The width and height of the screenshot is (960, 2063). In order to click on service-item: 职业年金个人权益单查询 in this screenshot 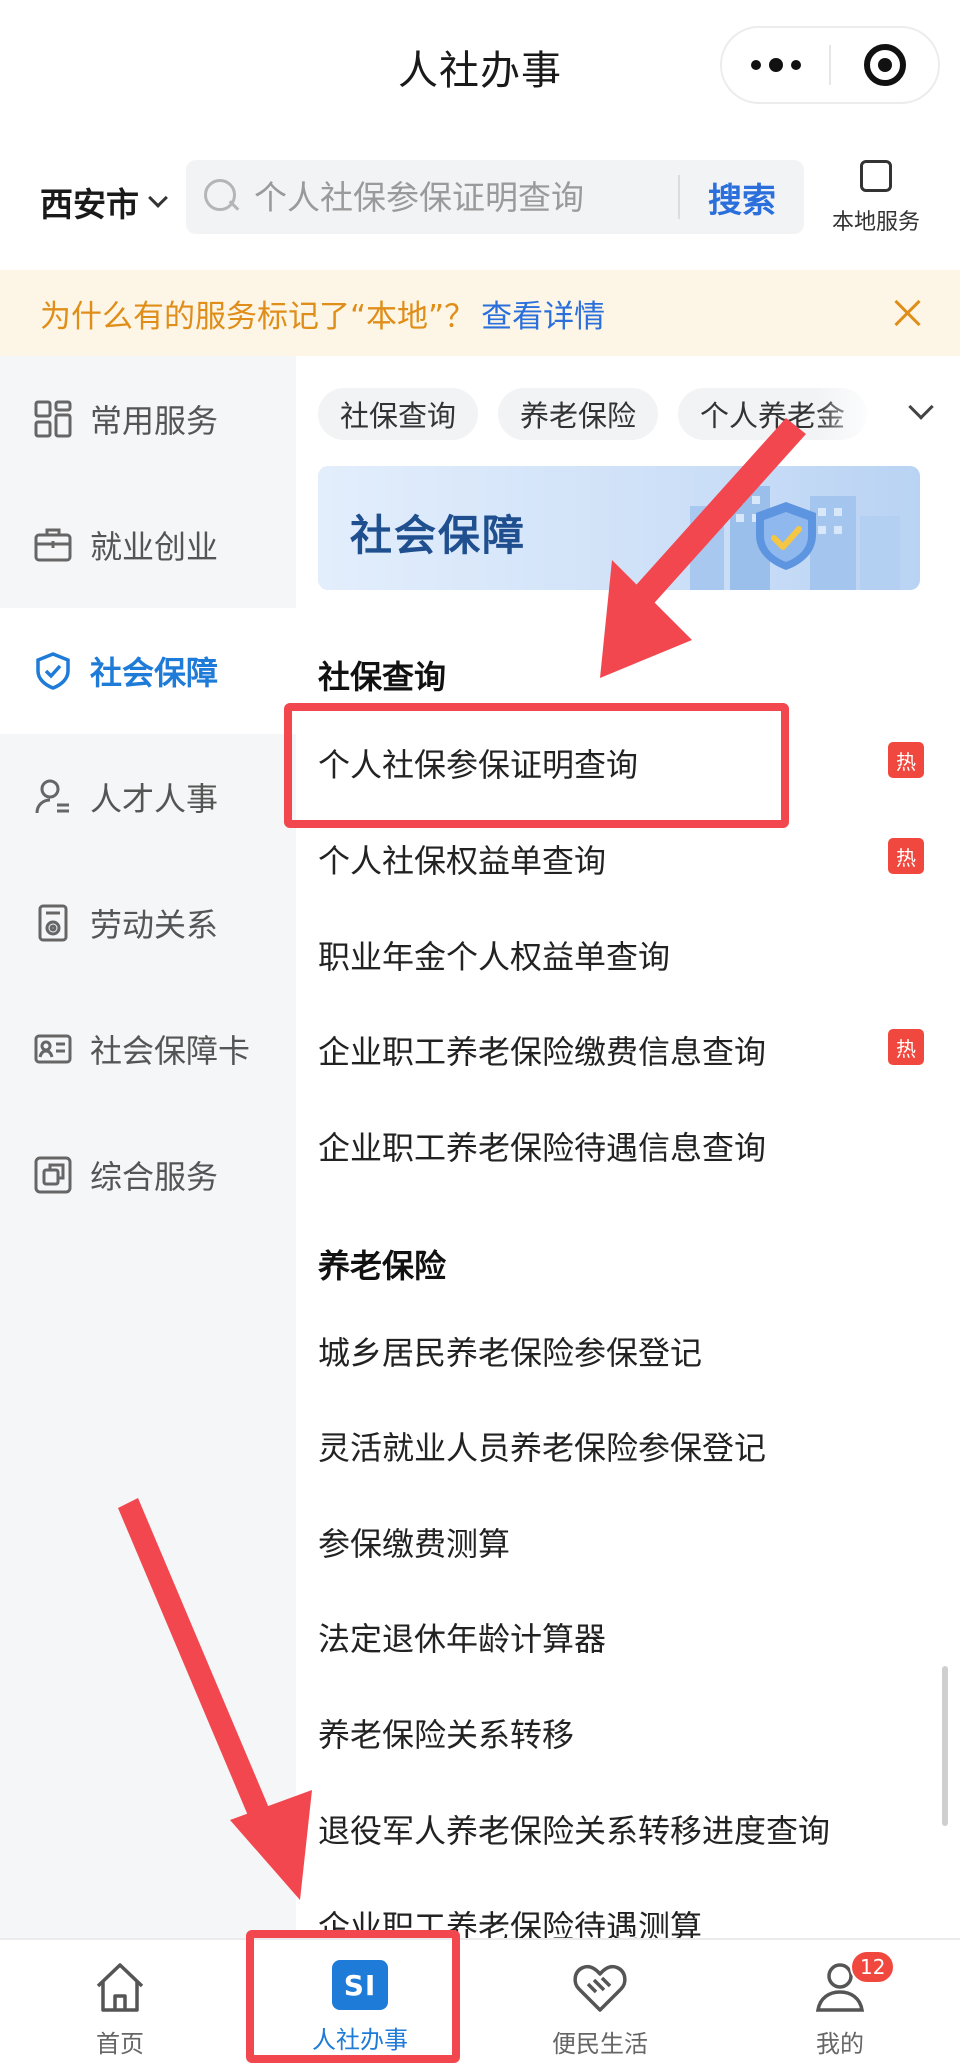, I will do `click(628, 955)`.